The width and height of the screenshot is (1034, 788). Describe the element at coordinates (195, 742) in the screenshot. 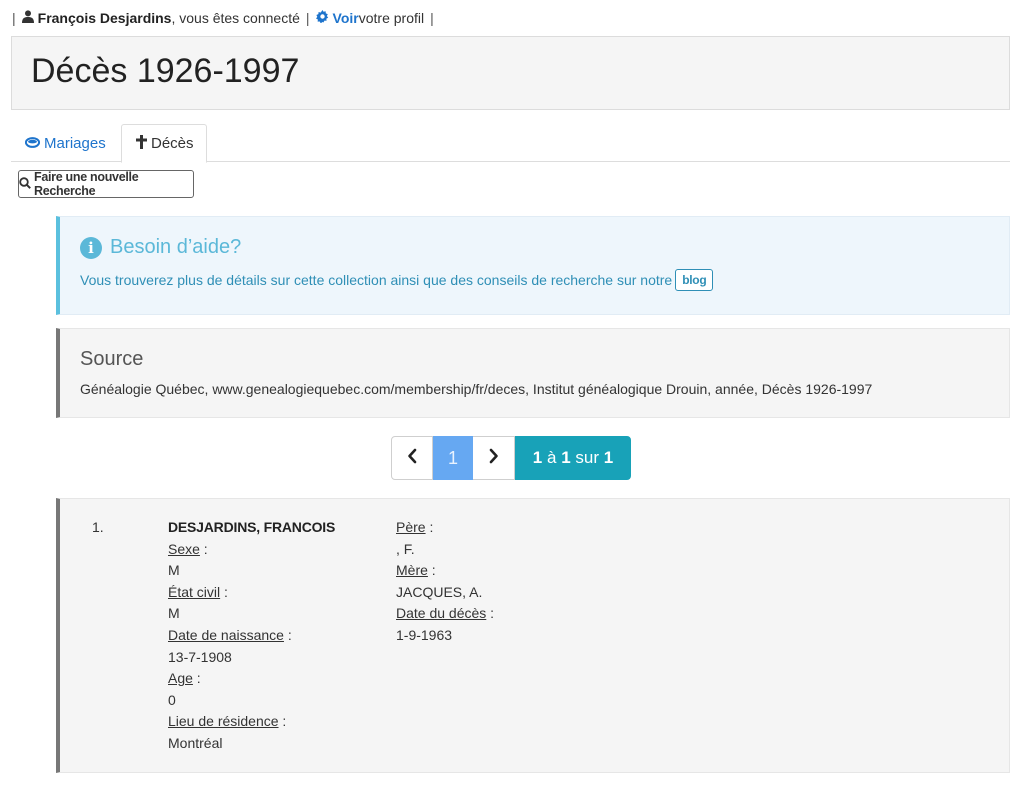

I see `field-value-residence: Montréal` at that location.